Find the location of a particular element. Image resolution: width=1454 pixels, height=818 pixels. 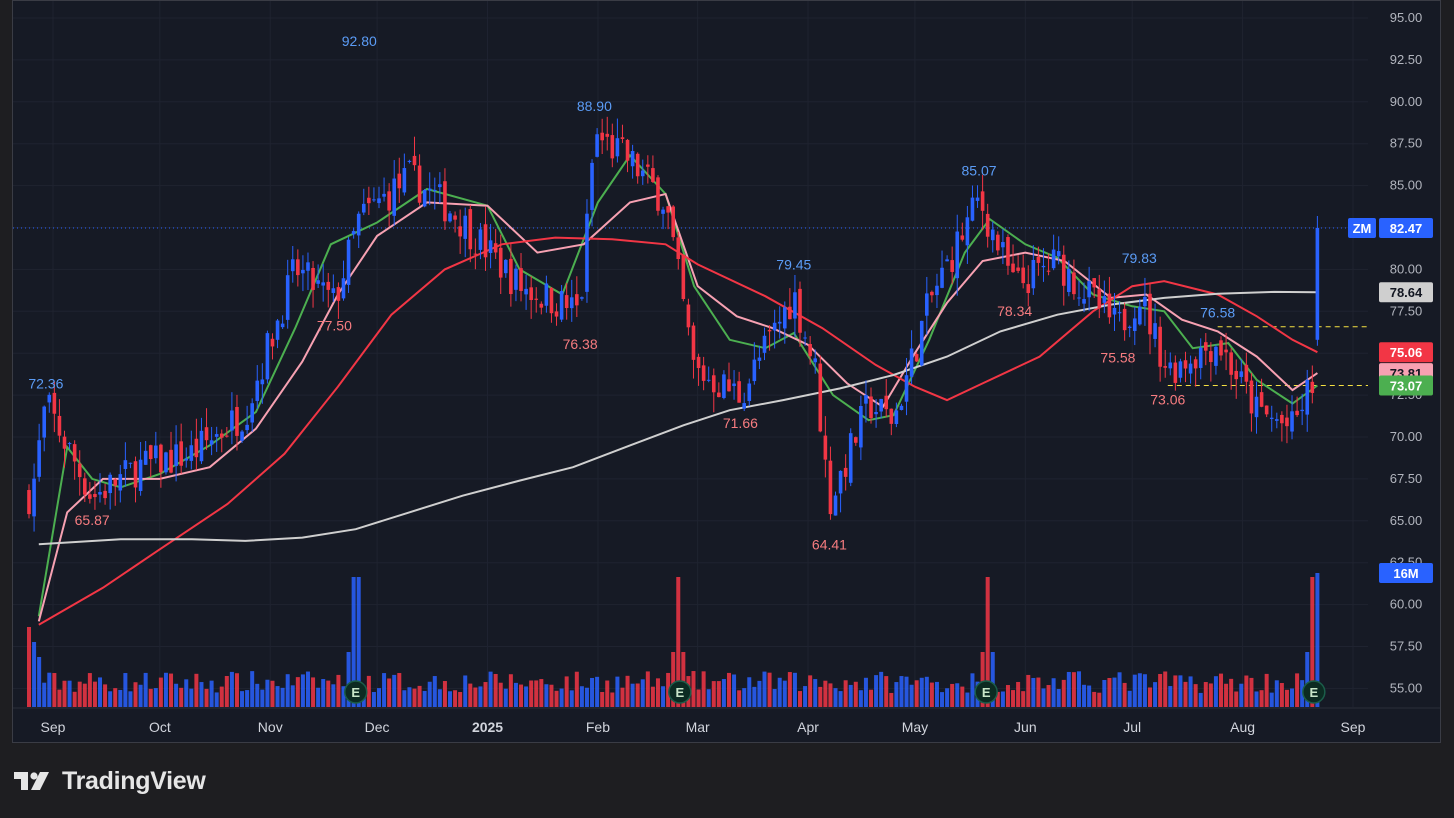

volume-label: 16M is located at coordinates (1406, 573).